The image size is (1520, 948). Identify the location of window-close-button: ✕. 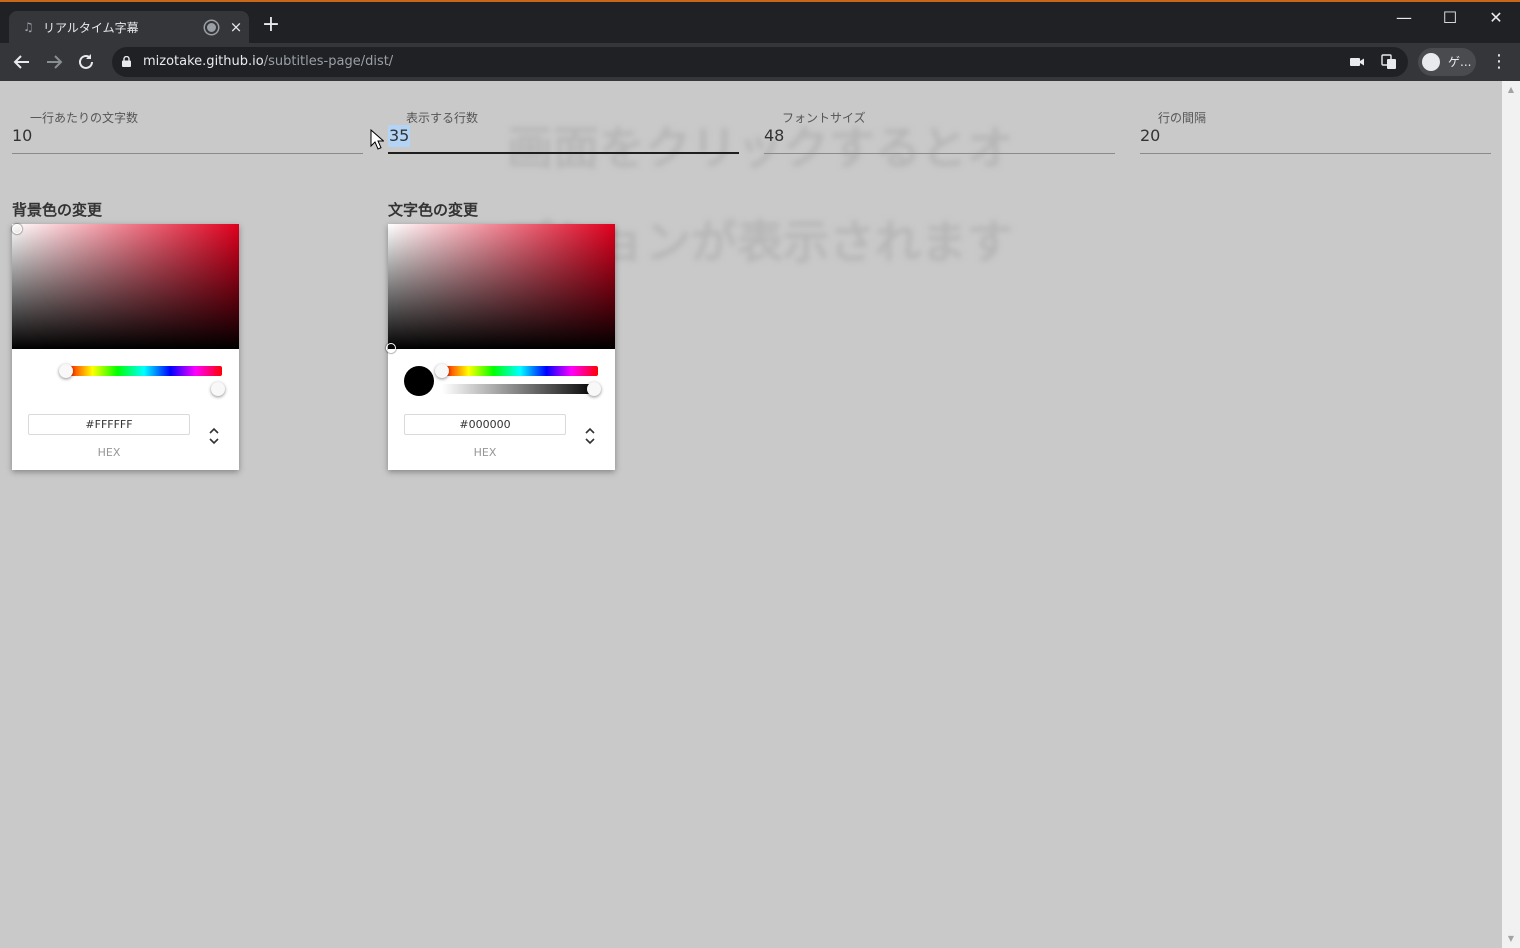
(1496, 18).